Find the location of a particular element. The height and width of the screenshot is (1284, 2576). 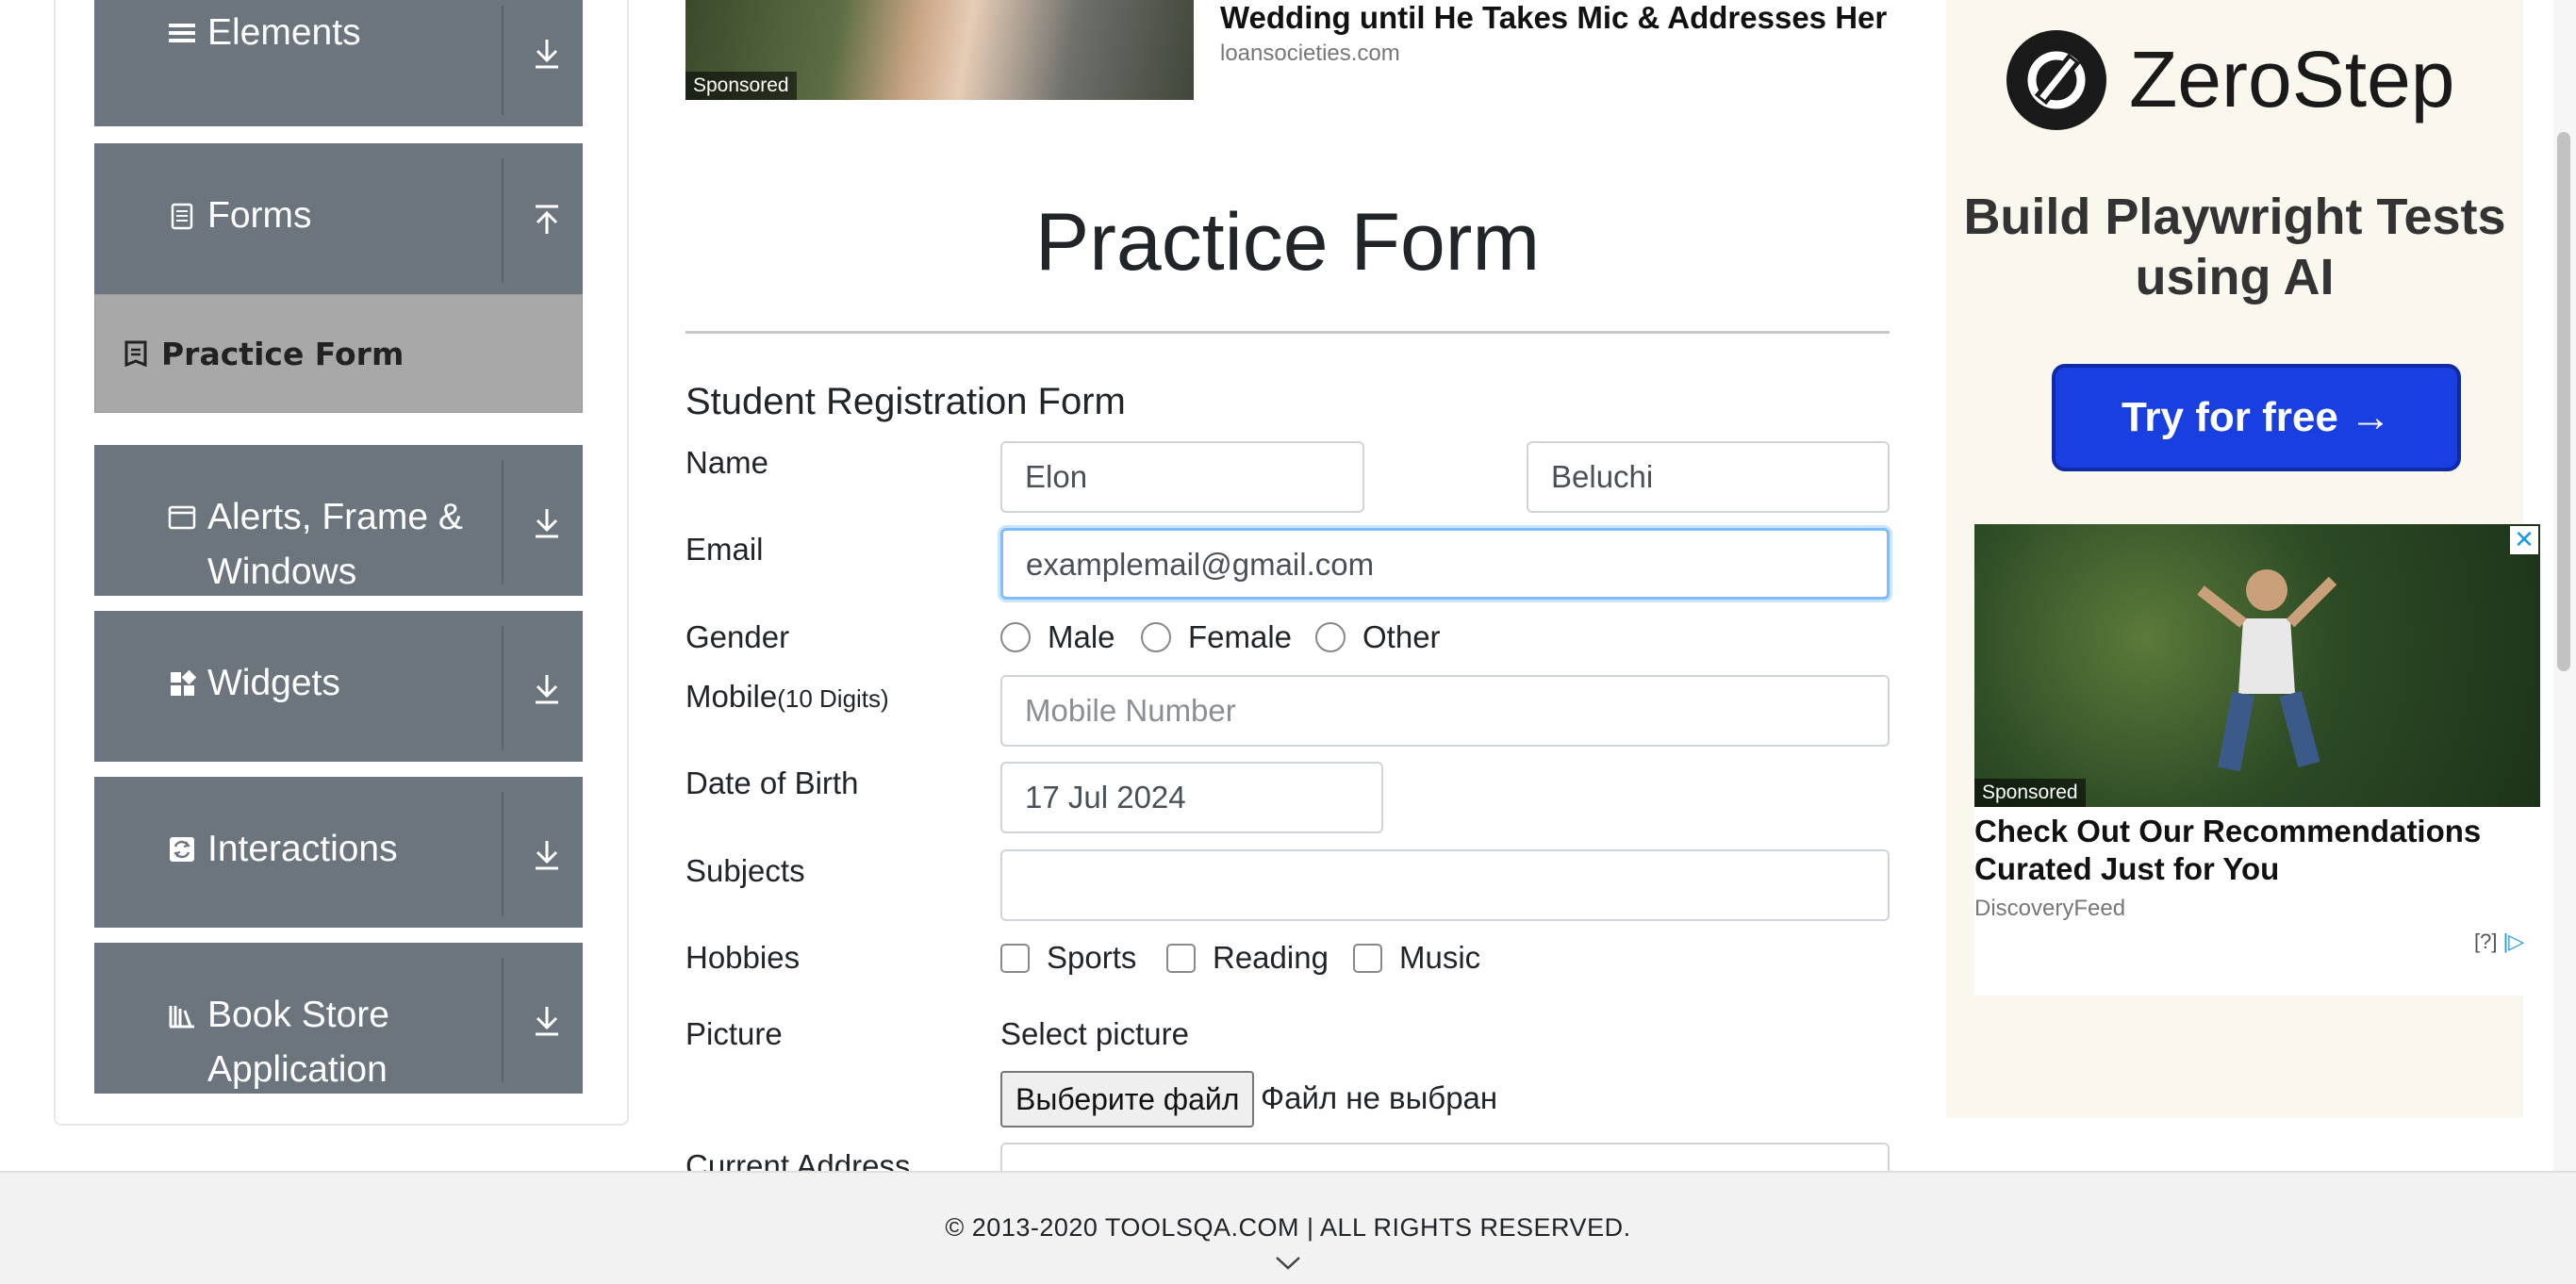

sidebar-group-widgets: Widgets is located at coordinates (338, 686).